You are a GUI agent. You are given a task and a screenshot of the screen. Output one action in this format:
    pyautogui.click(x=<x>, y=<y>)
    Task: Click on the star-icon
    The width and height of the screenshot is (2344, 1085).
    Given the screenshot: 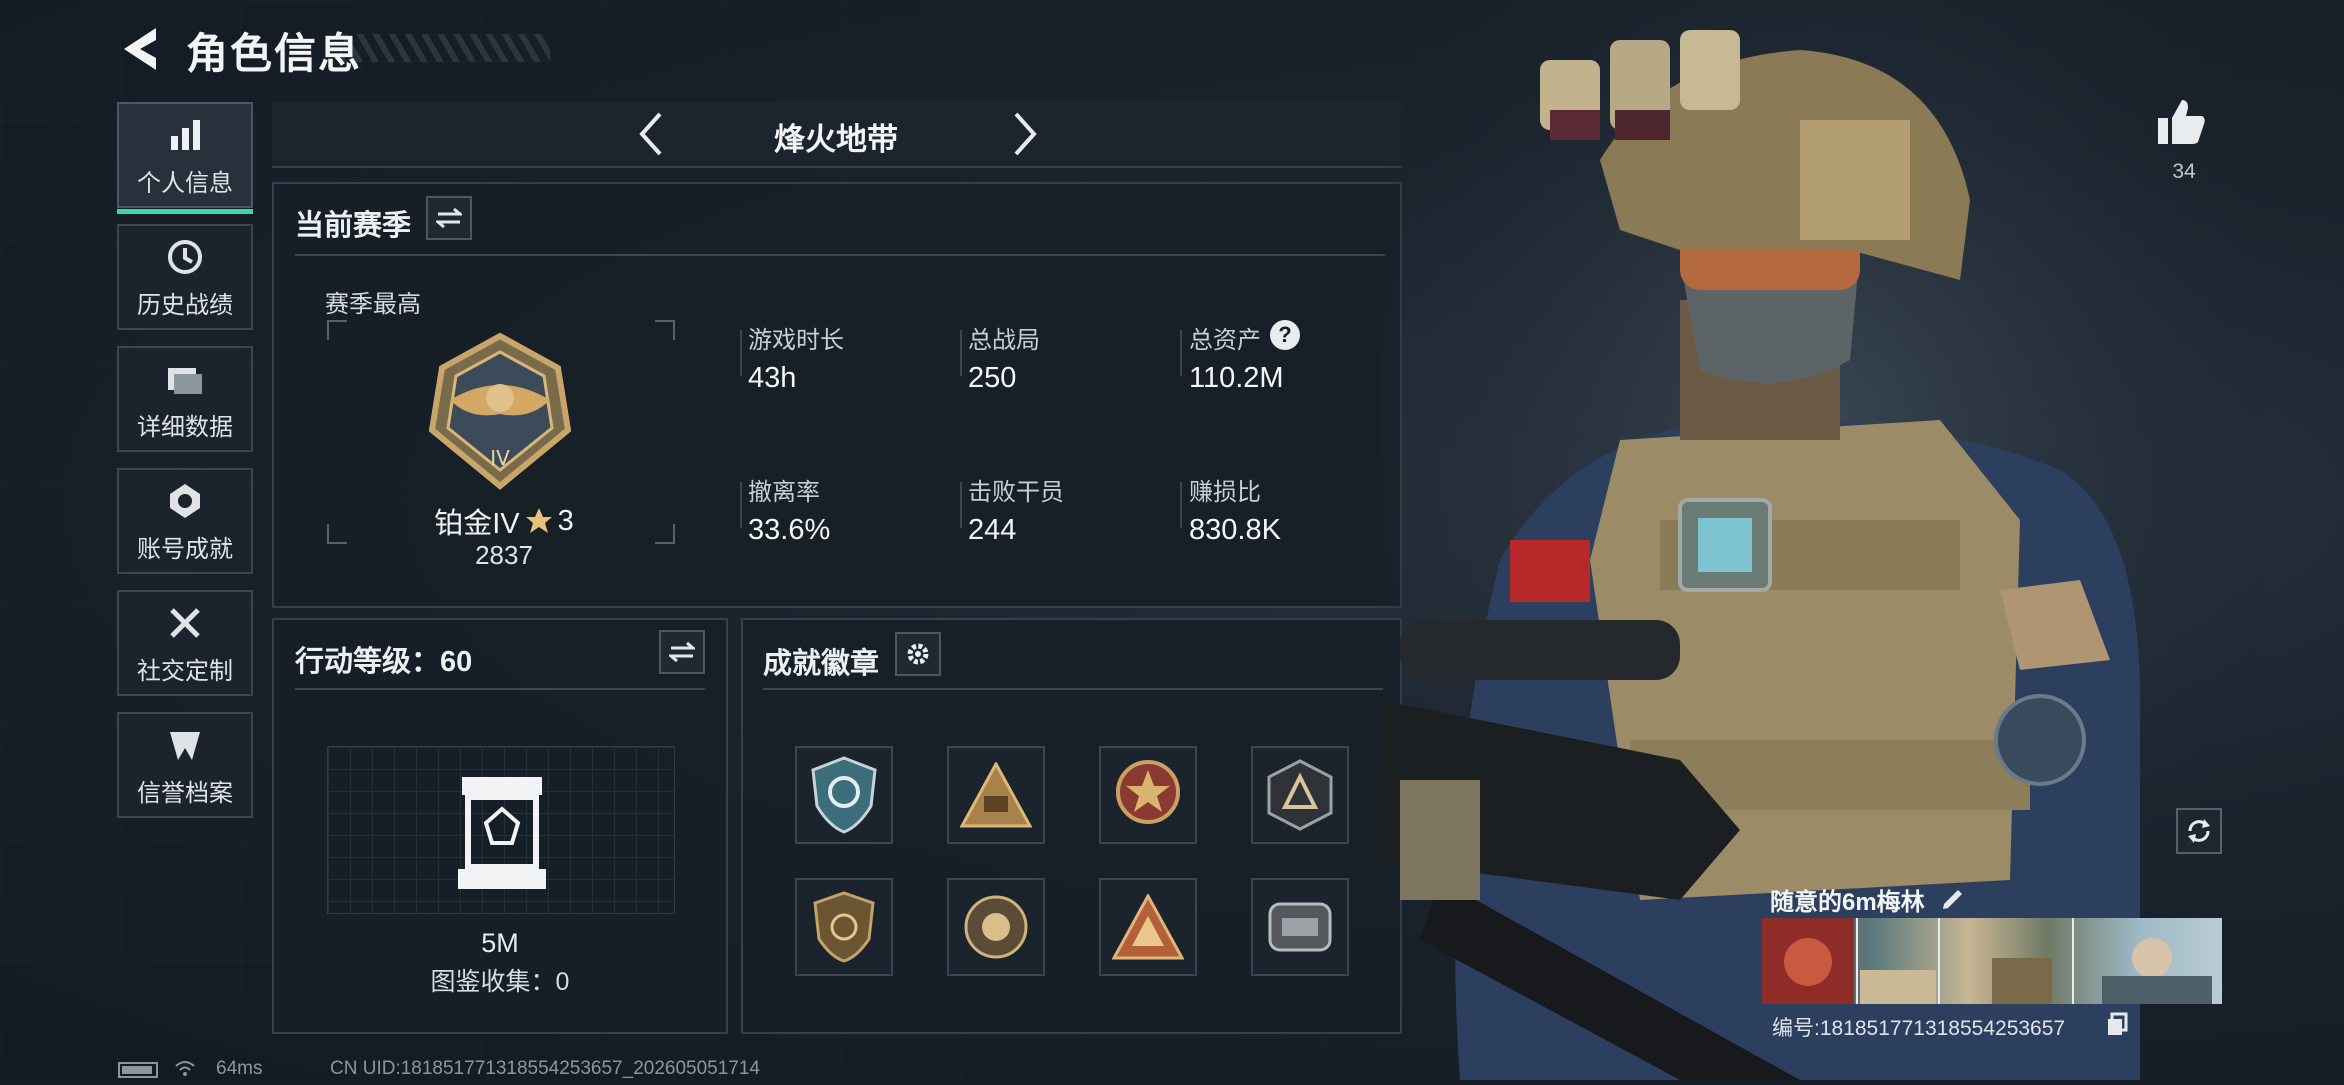 What is the action you would take?
    pyautogui.click(x=538, y=520)
    